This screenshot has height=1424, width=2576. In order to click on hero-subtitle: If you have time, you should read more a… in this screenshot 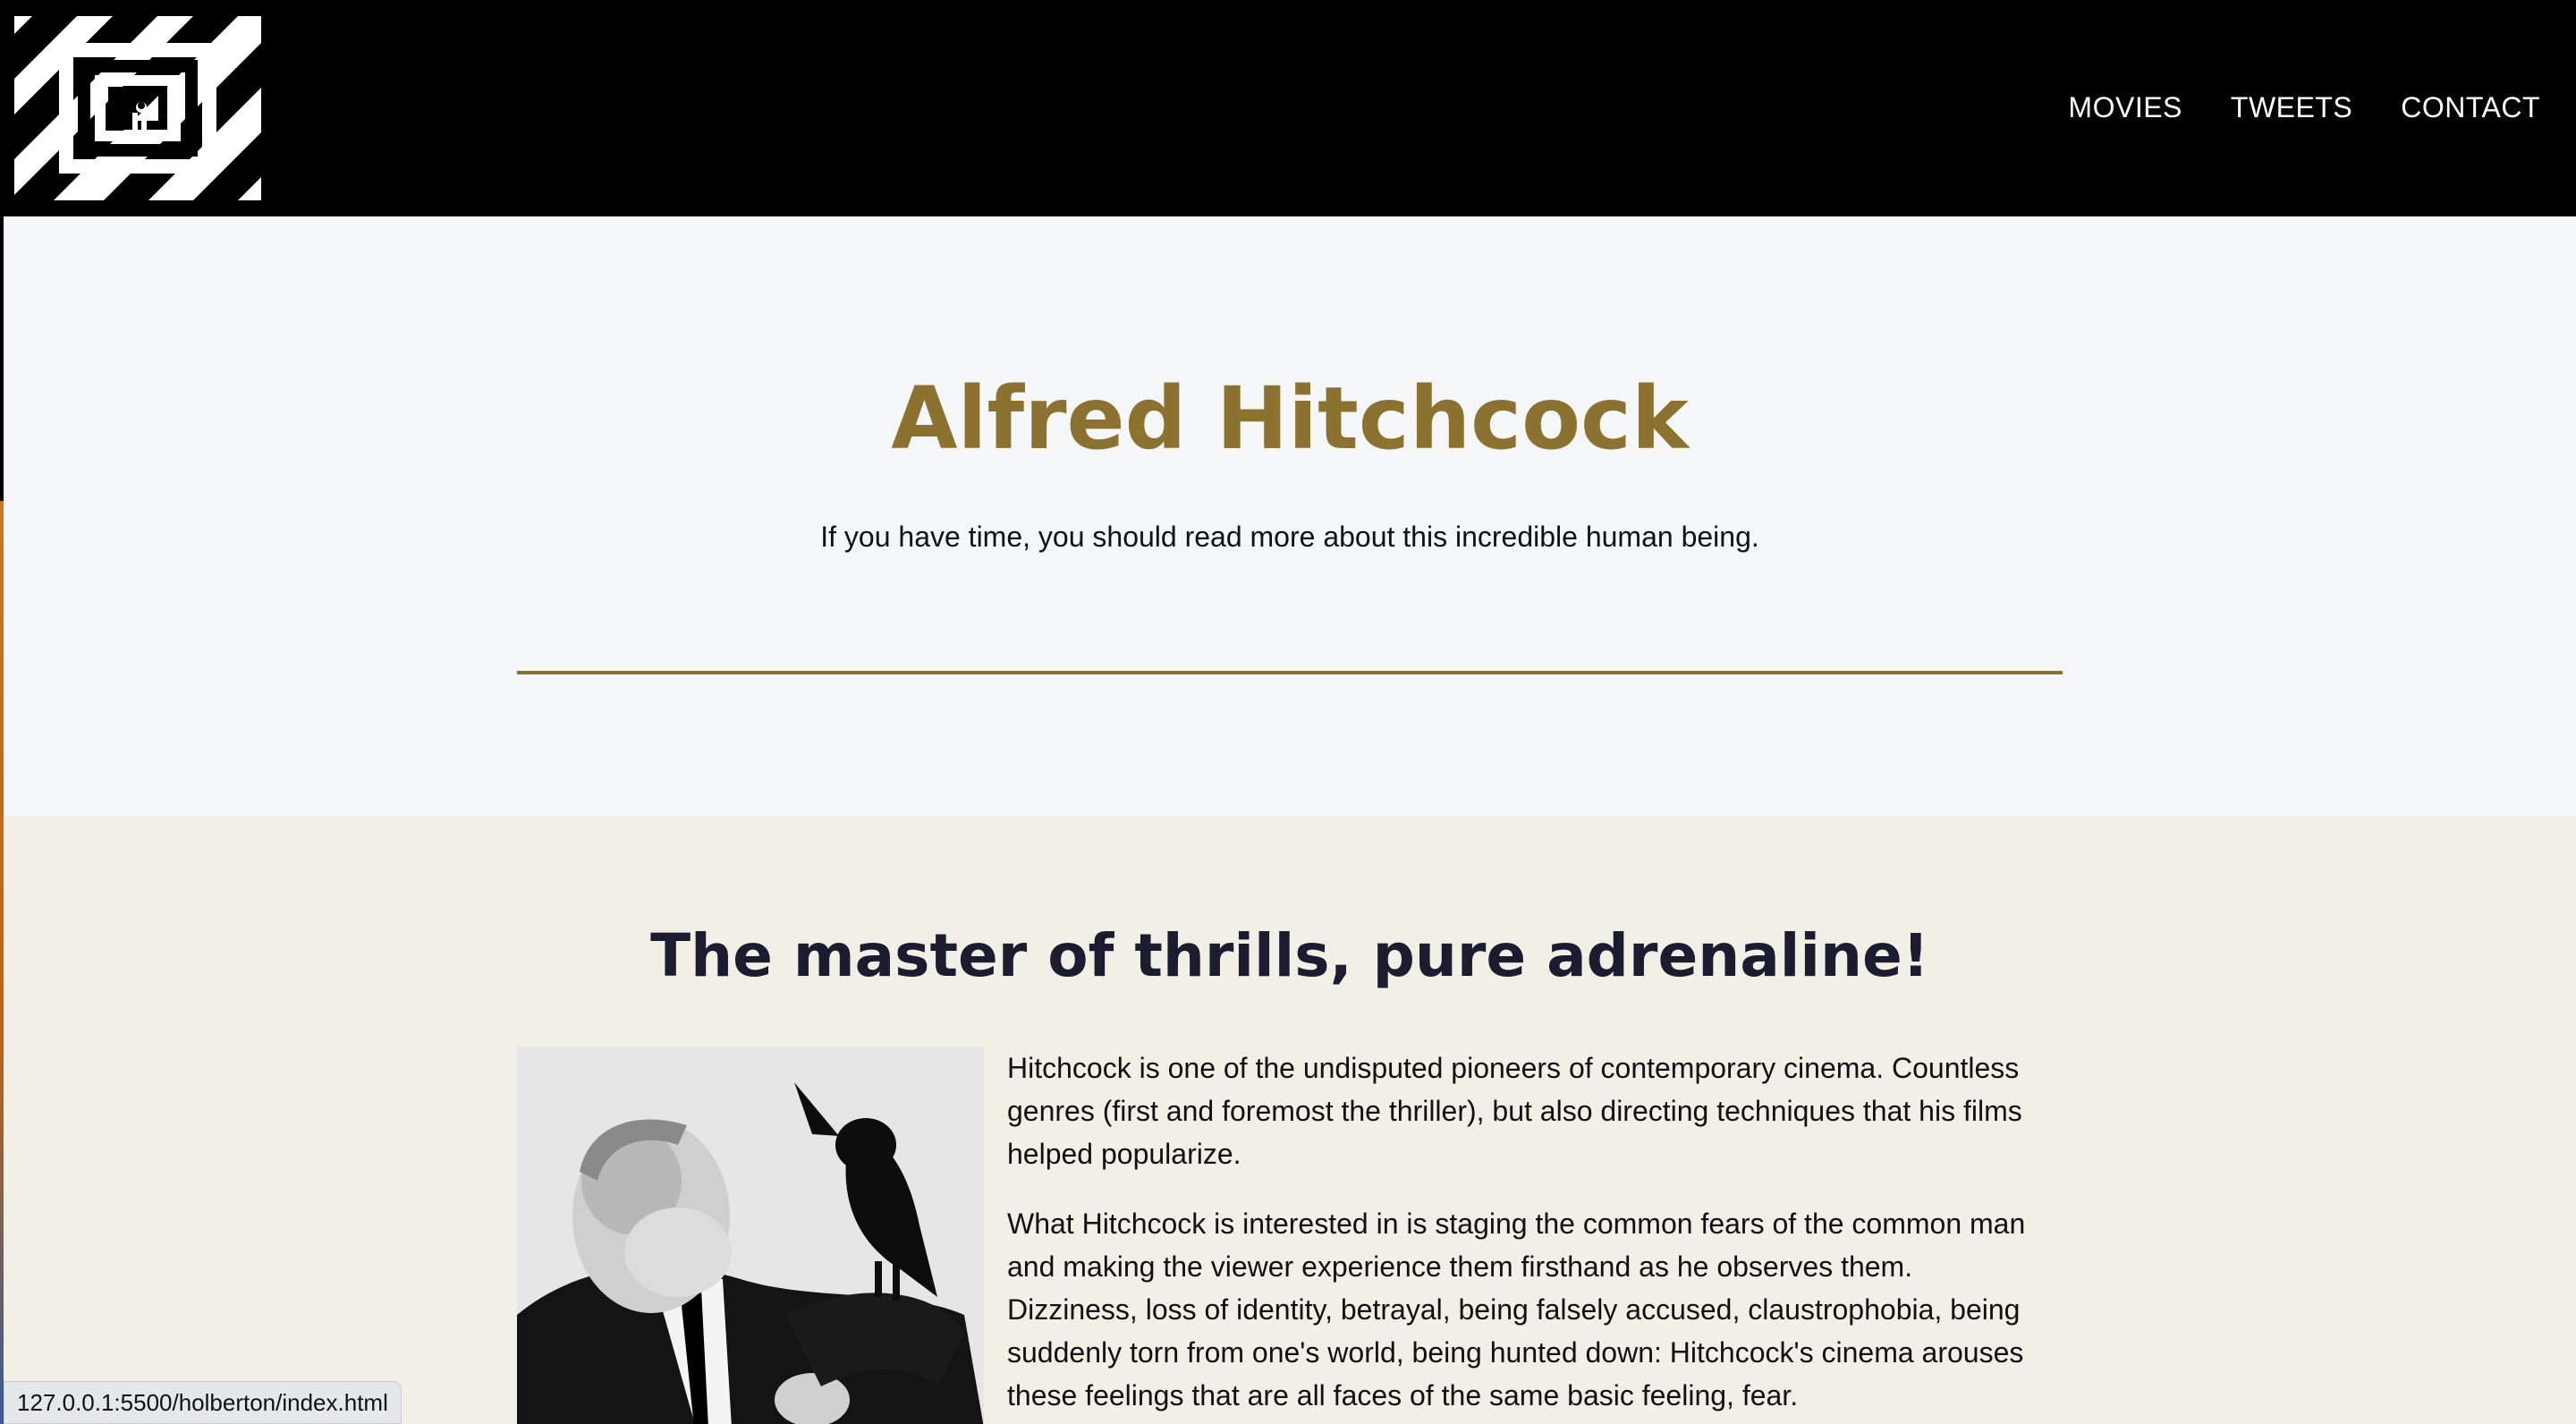, I will do `click(1289, 537)`.